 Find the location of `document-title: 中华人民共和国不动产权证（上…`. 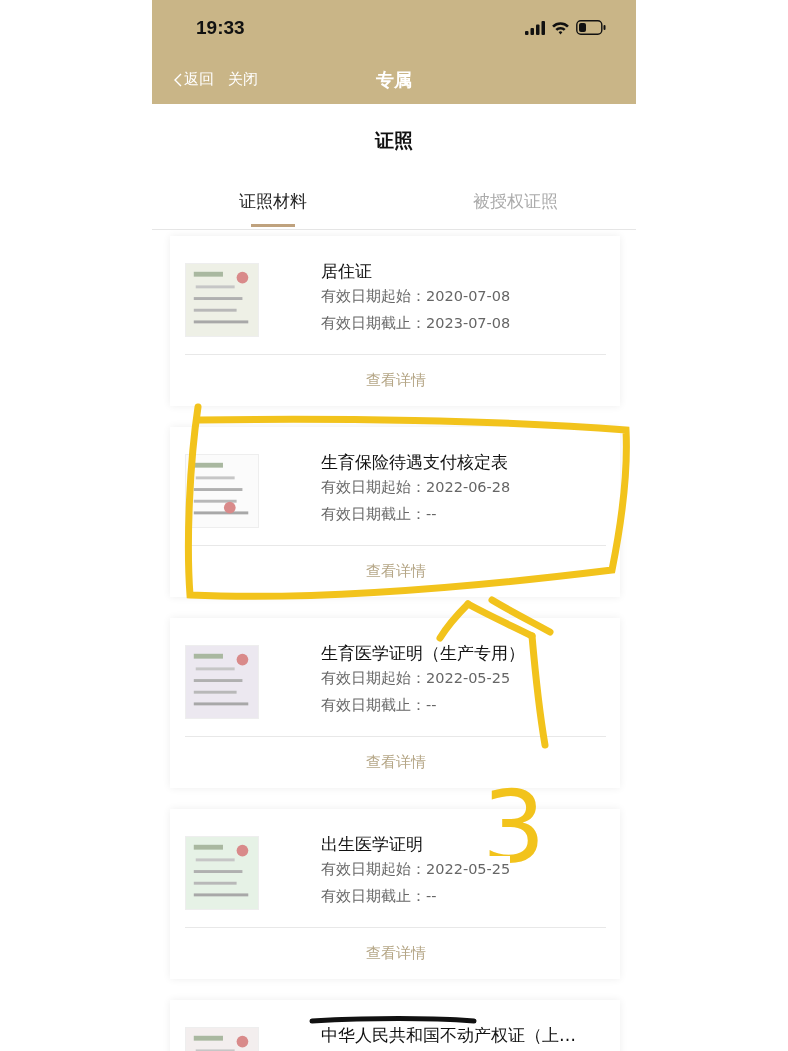

document-title: 中华人民共和国不动产权证（上… is located at coordinates (448, 1035).